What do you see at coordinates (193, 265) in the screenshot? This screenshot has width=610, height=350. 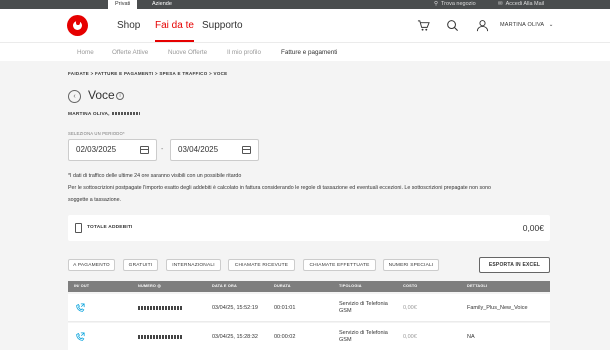 I see `filter-internazionali: INTERNAZIONALI` at bounding box center [193, 265].